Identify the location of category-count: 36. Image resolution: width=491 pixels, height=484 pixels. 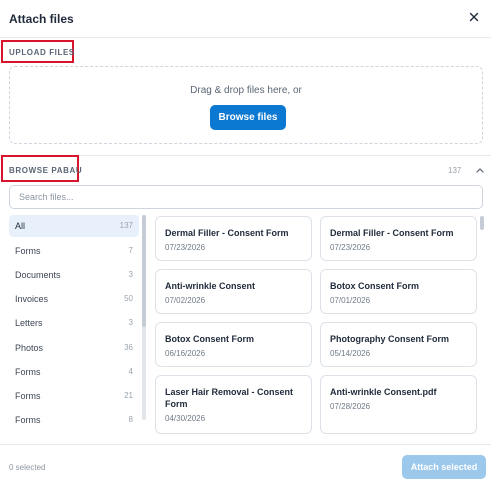
(128, 347).